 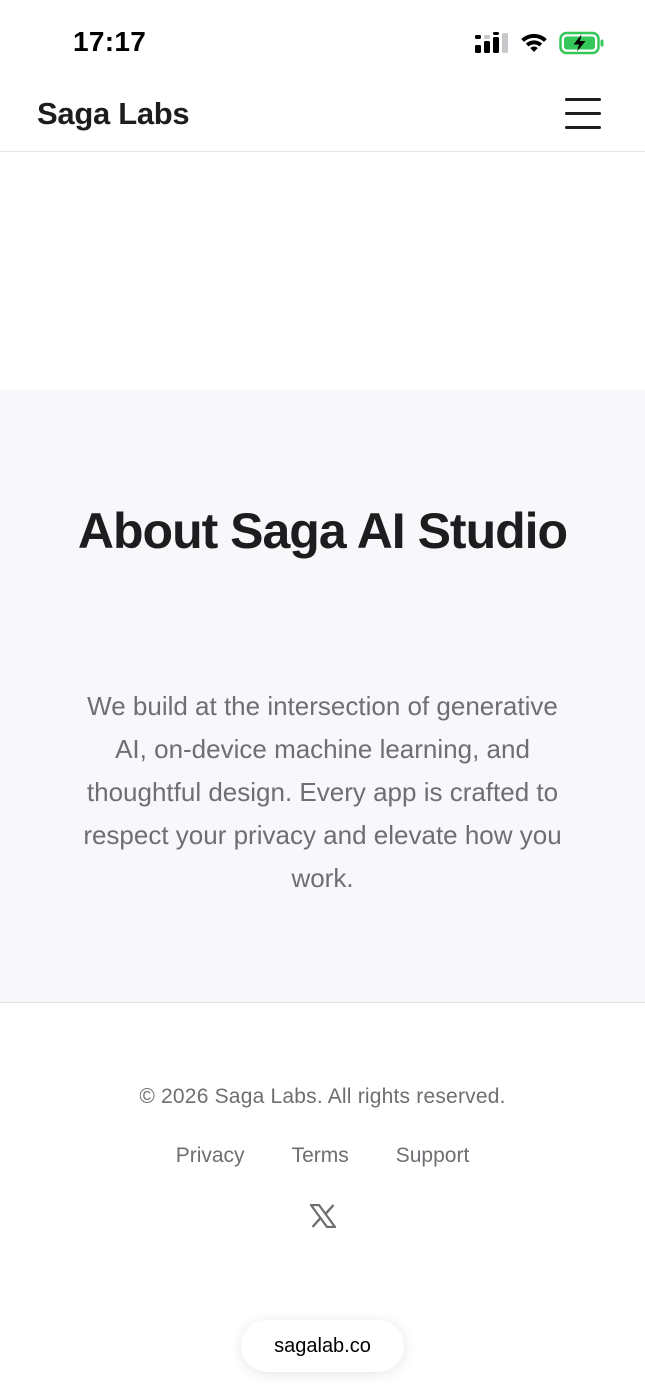 What do you see at coordinates (433, 1156) in the screenshot?
I see `footer-link-support: Support` at bounding box center [433, 1156].